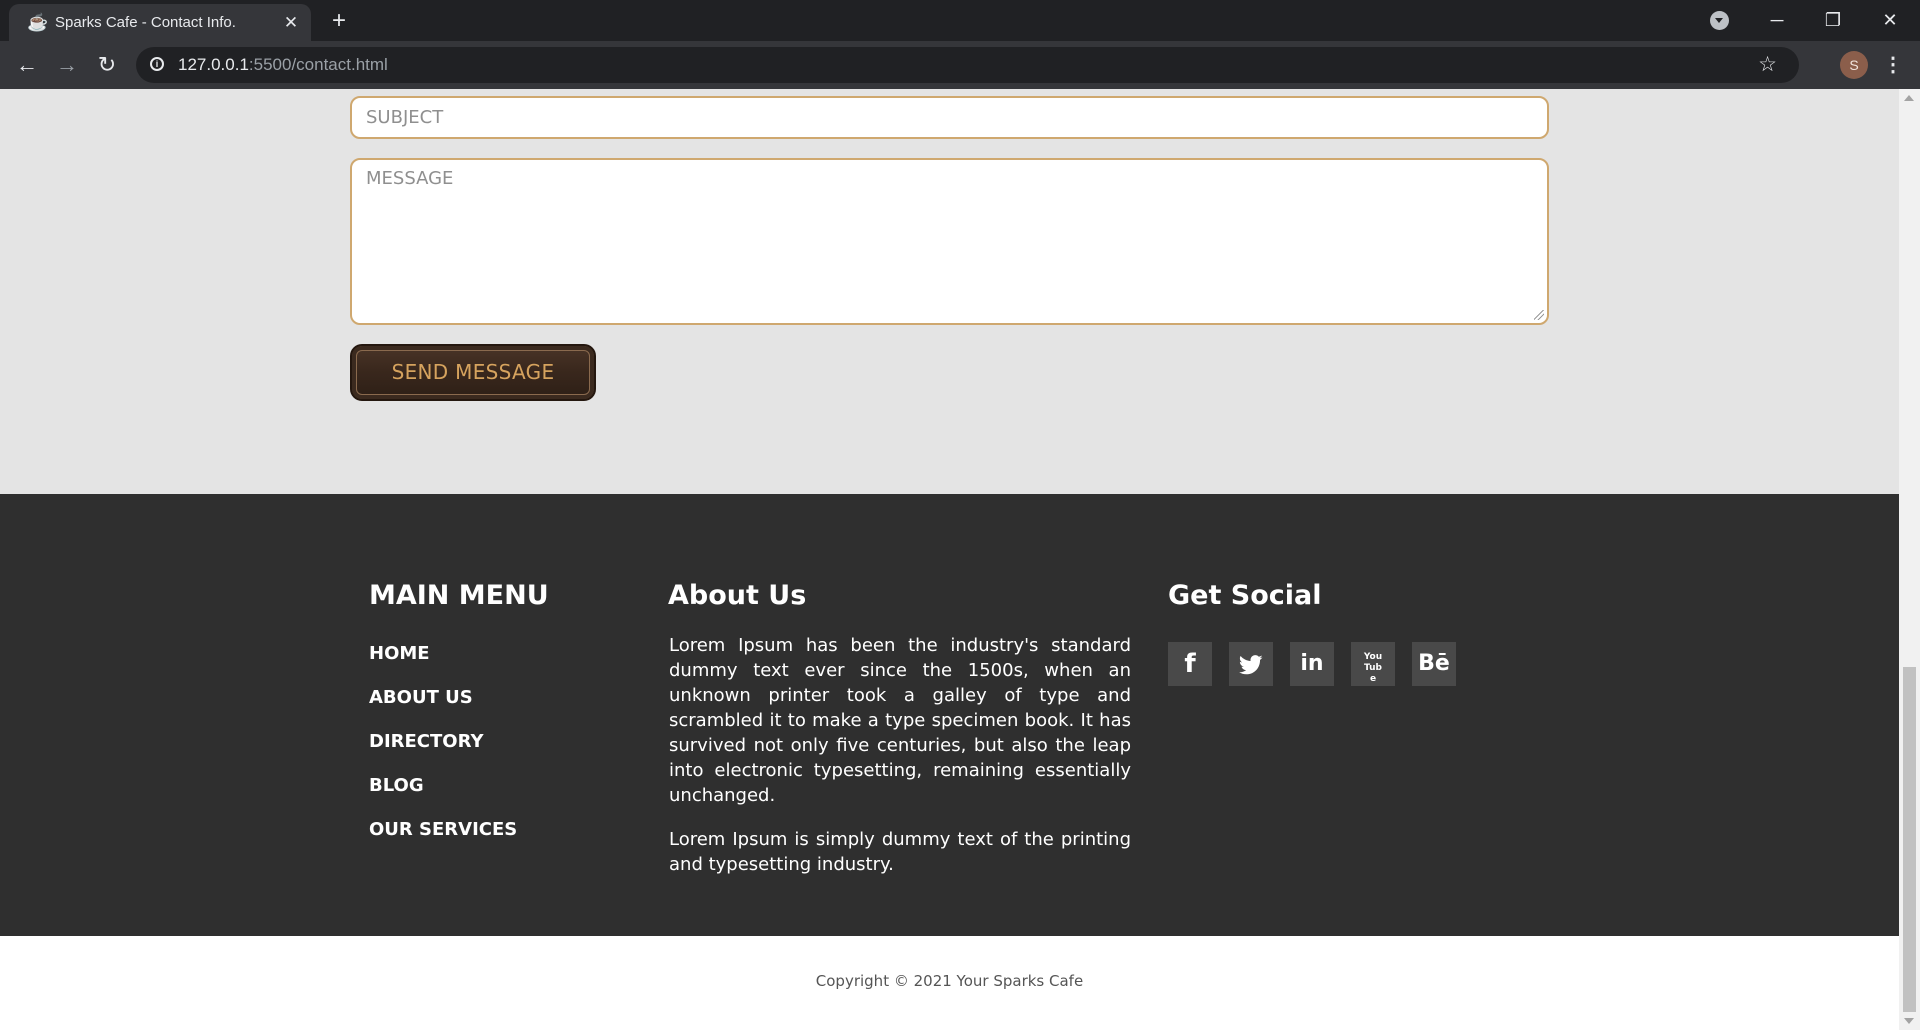 Image resolution: width=1920 pixels, height=1030 pixels. I want to click on youtube-icon-text: You Tube, so click(1373, 668).